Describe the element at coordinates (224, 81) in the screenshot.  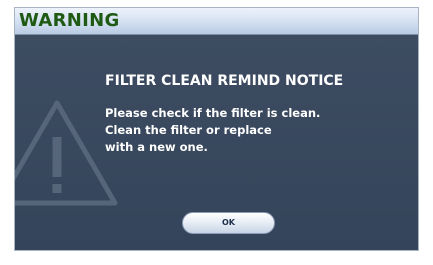
I see `notice-heading: FILTER CLEAN REMIND NOTICE` at that location.